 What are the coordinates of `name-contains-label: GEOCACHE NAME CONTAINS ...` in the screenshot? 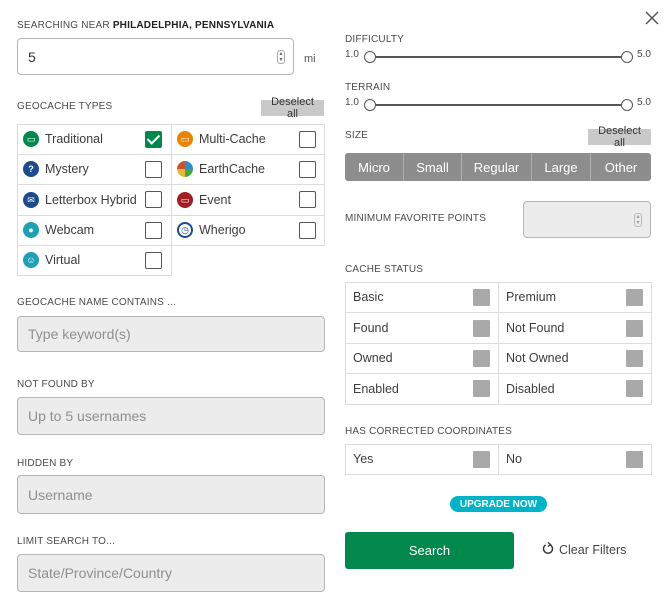 It's located at (96, 302).